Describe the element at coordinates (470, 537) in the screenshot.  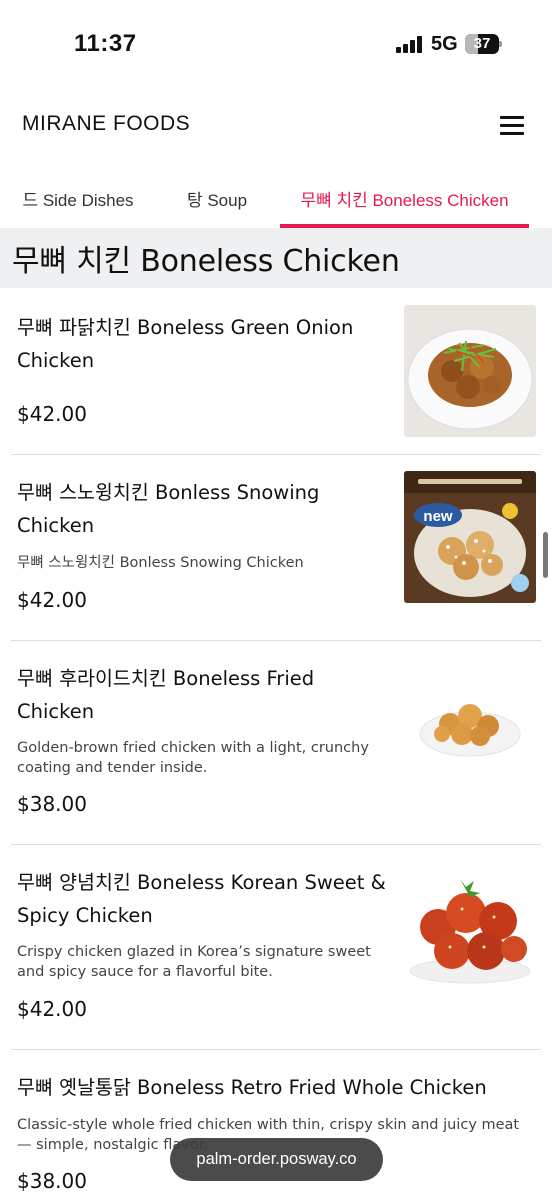
I see `snowing-chicken-image: new` at that location.